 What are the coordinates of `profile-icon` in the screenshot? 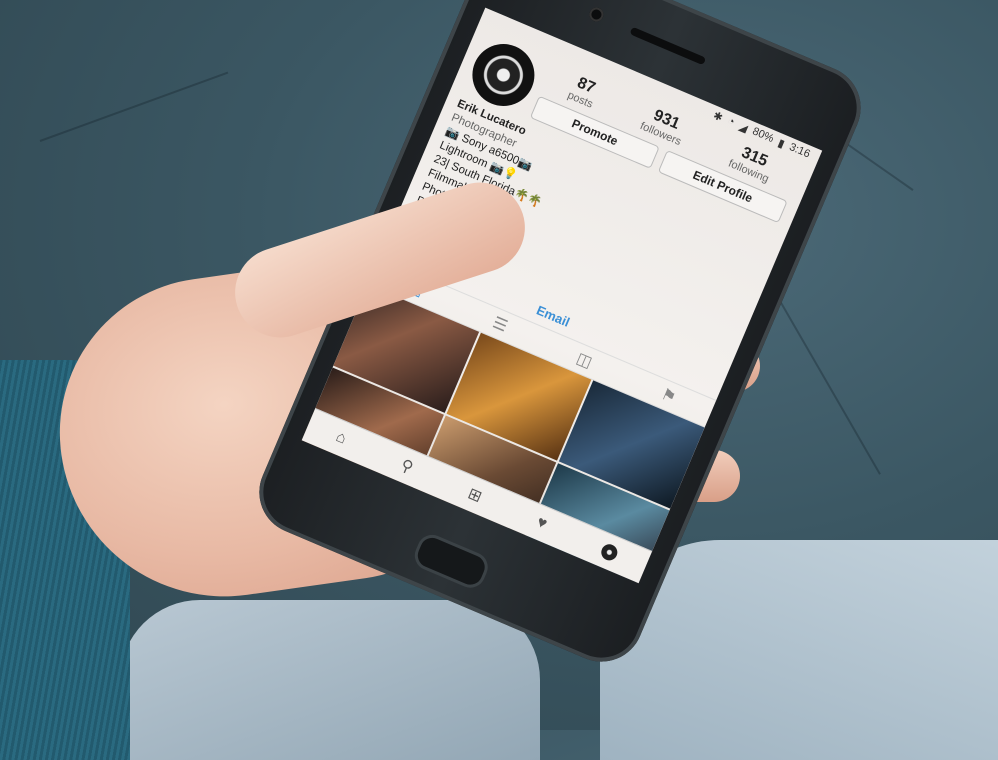 It's located at (610, 552).